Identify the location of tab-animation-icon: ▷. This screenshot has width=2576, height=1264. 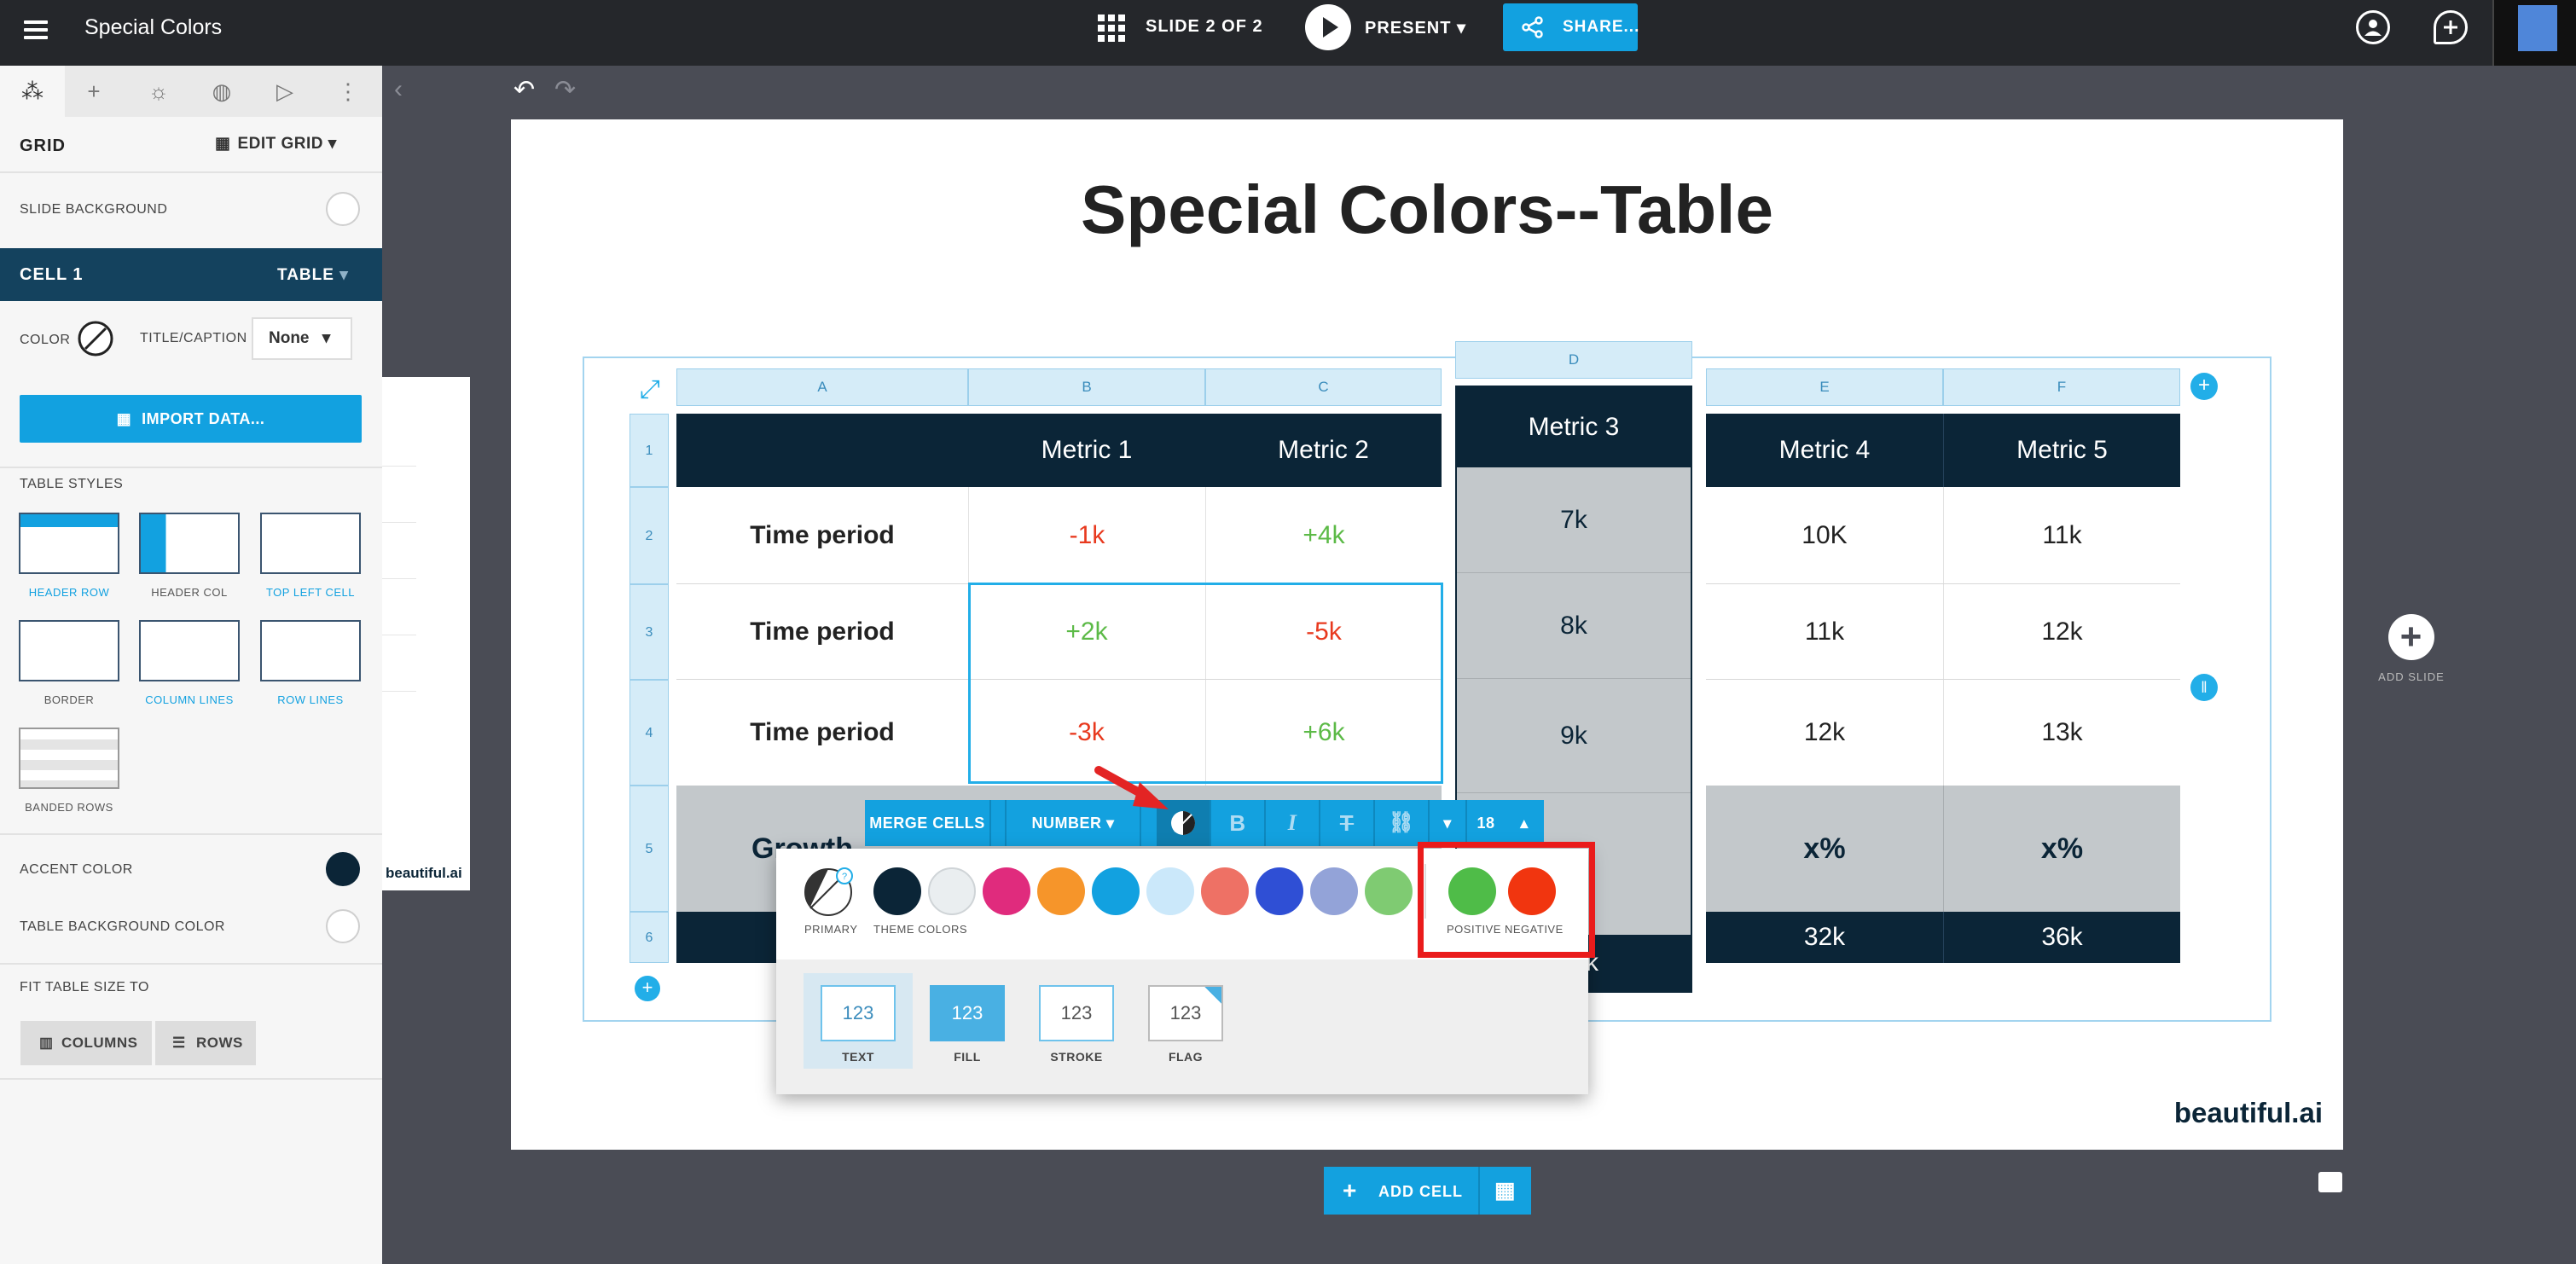
(284, 91).